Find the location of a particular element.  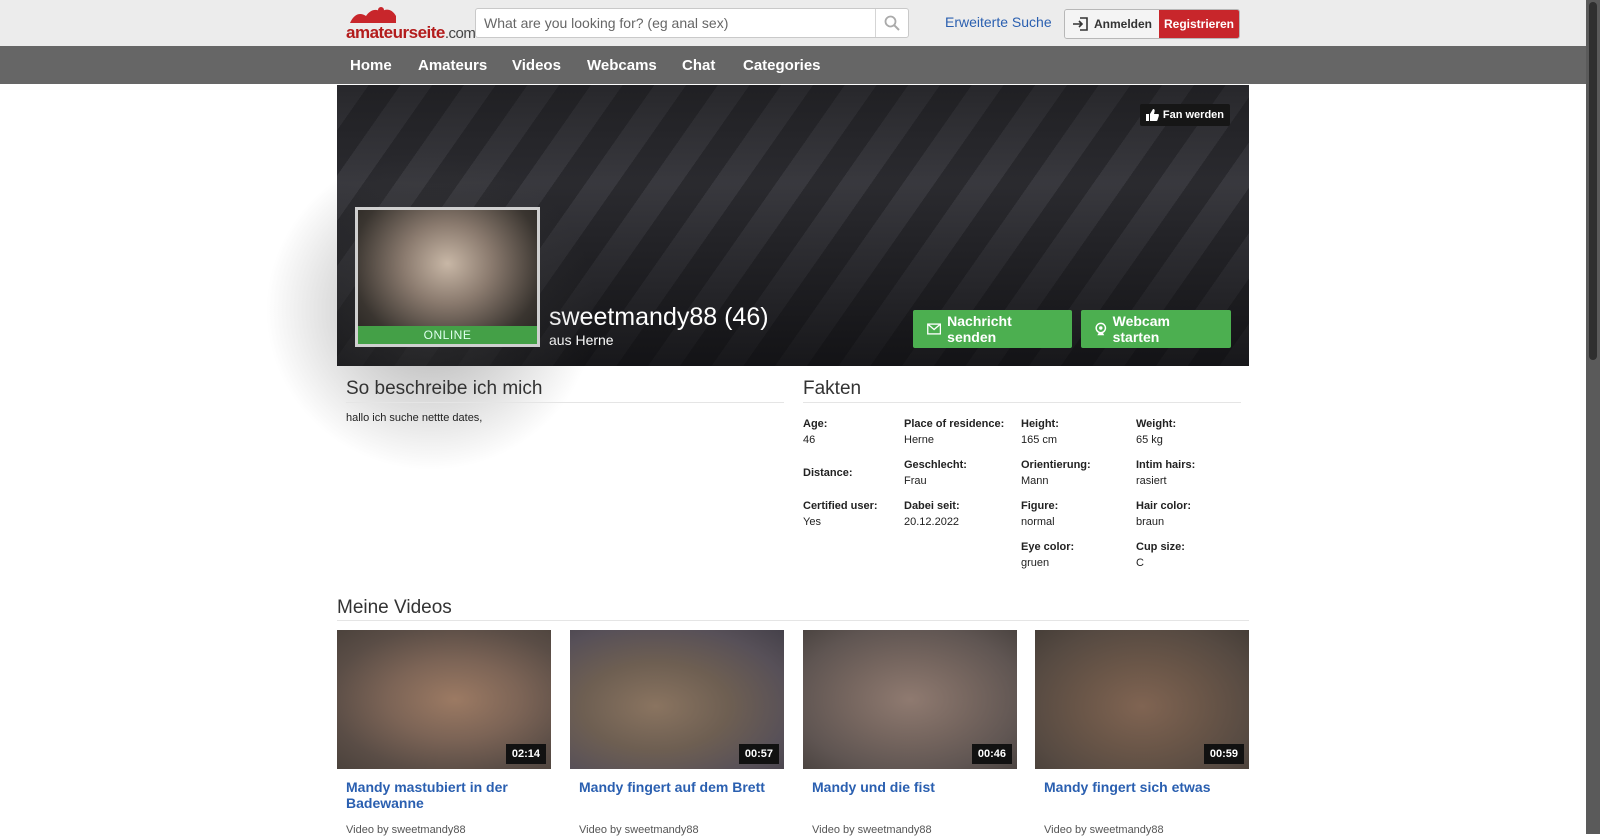

search-box is located at coordinates (692, 23).